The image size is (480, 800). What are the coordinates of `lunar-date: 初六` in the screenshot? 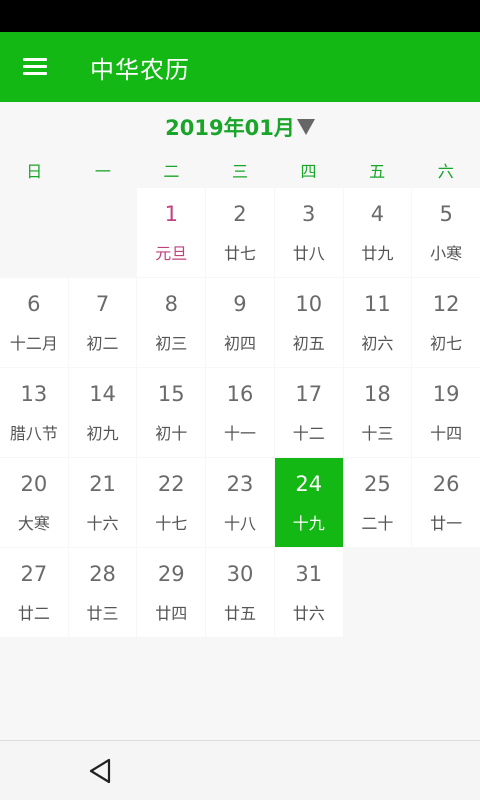 It's located at (377, 343).